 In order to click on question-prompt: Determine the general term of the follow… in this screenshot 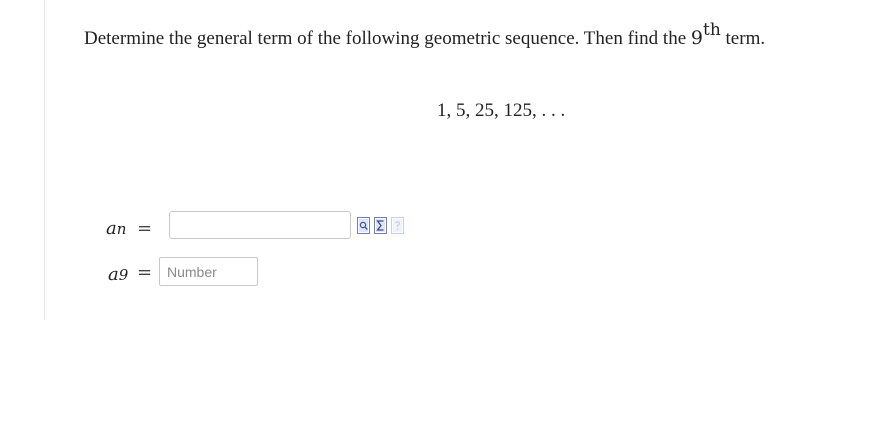, I will do `click(425, 35)`.